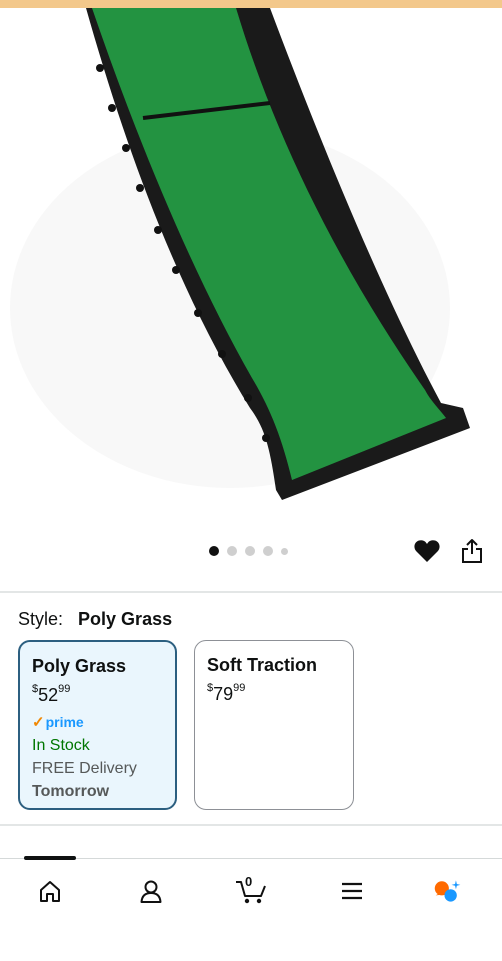 This screenshot has width=502, height=961. I want to click on delivery-text: FREE Delivery, so click(84, 768).